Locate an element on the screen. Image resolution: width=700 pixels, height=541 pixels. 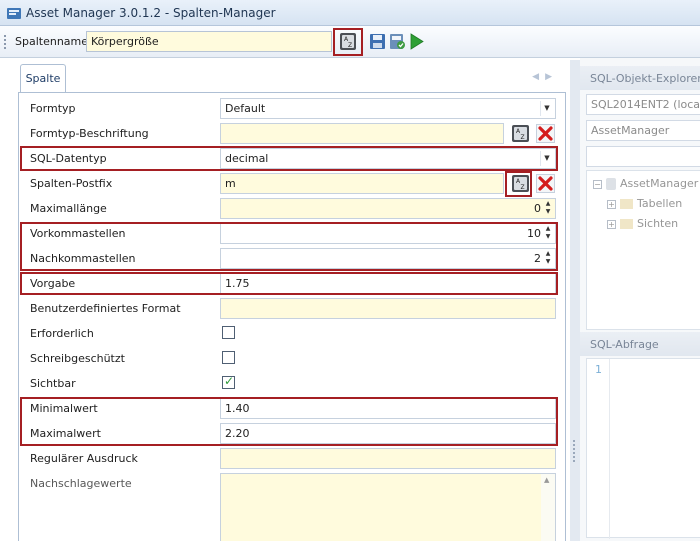
save-settings-icon is located at coordinates (397, 41).